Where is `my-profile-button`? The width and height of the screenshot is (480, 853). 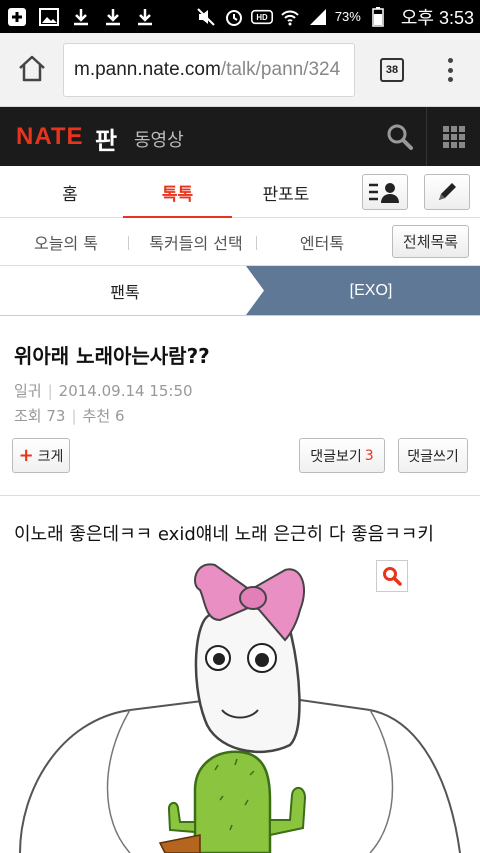
my-profile-button is located at coordinates (385, 192).